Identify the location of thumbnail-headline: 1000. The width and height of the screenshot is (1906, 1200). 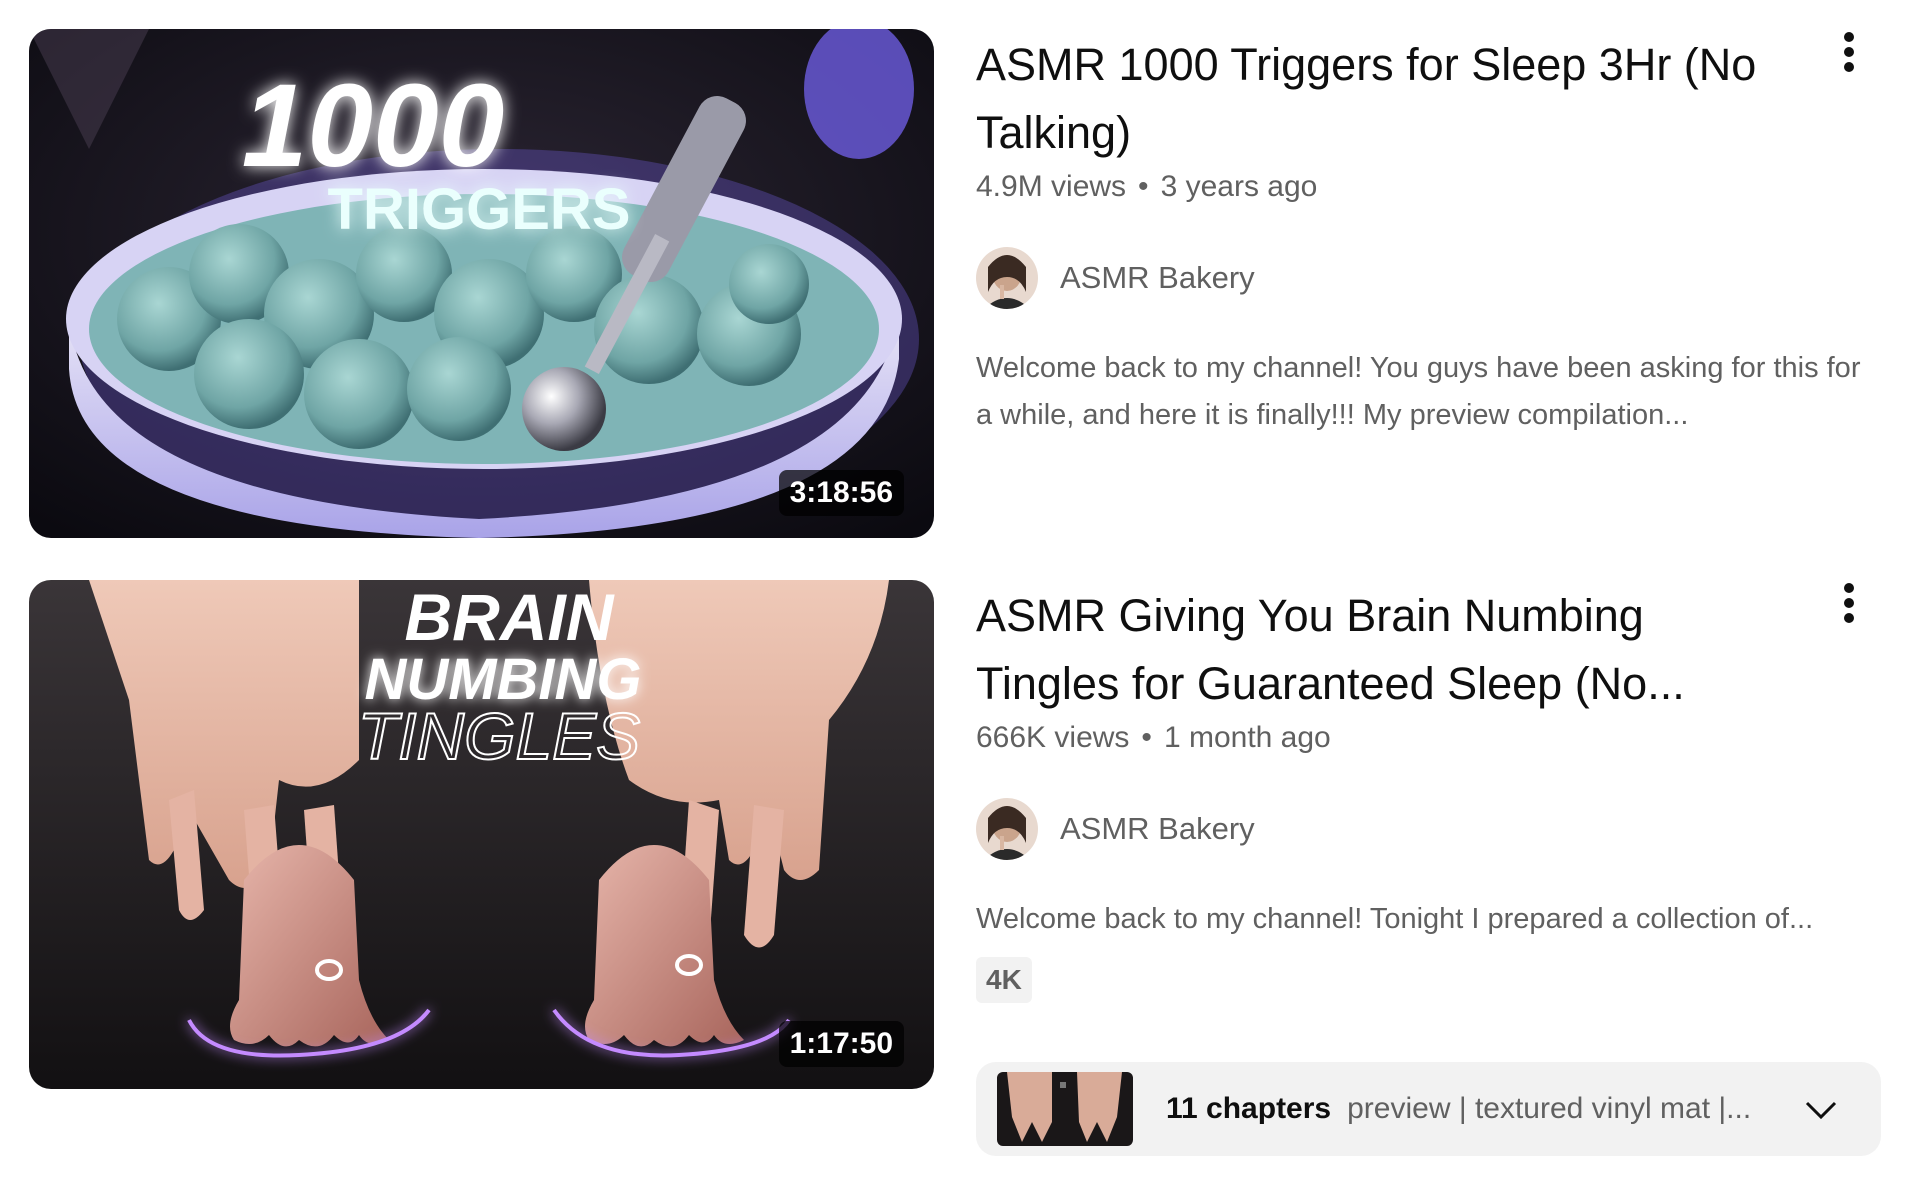
(373, 126).